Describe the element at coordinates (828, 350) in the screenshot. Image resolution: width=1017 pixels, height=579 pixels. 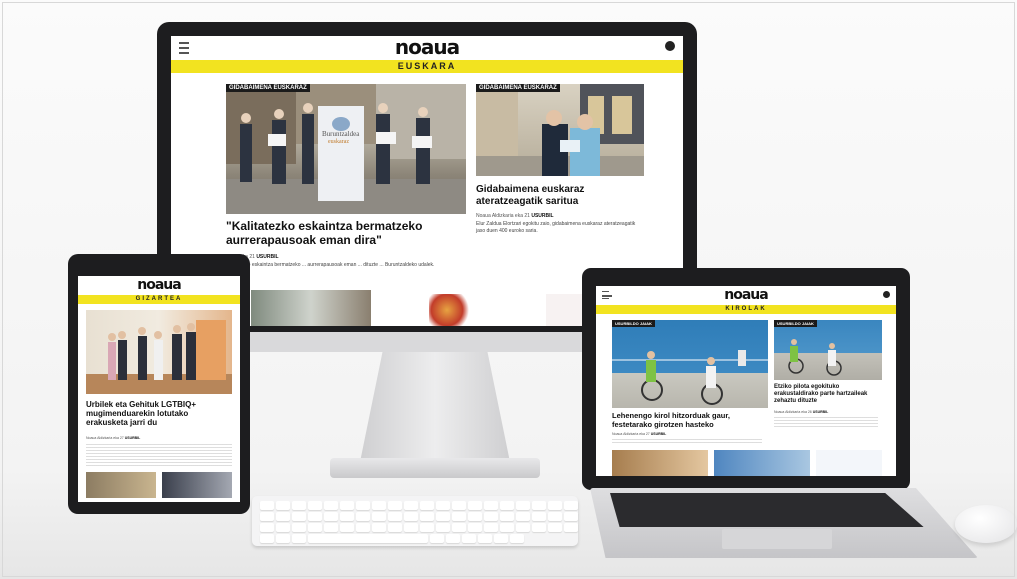
I see `article-photo-wheelchair` at that location.